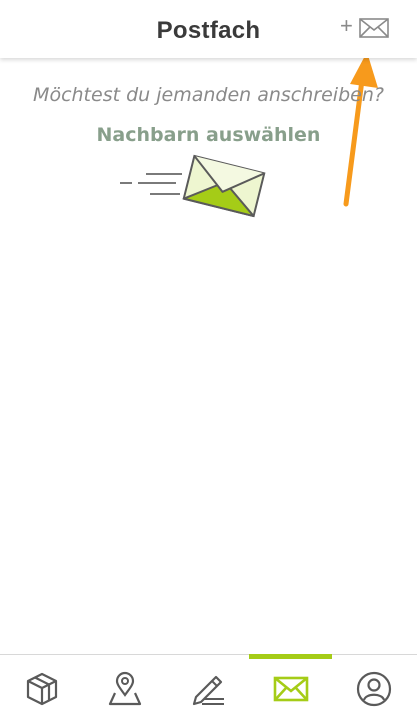 This screenshot has height=719, width=417. I want to click on bottom-tab-bar, so click(208, 686).